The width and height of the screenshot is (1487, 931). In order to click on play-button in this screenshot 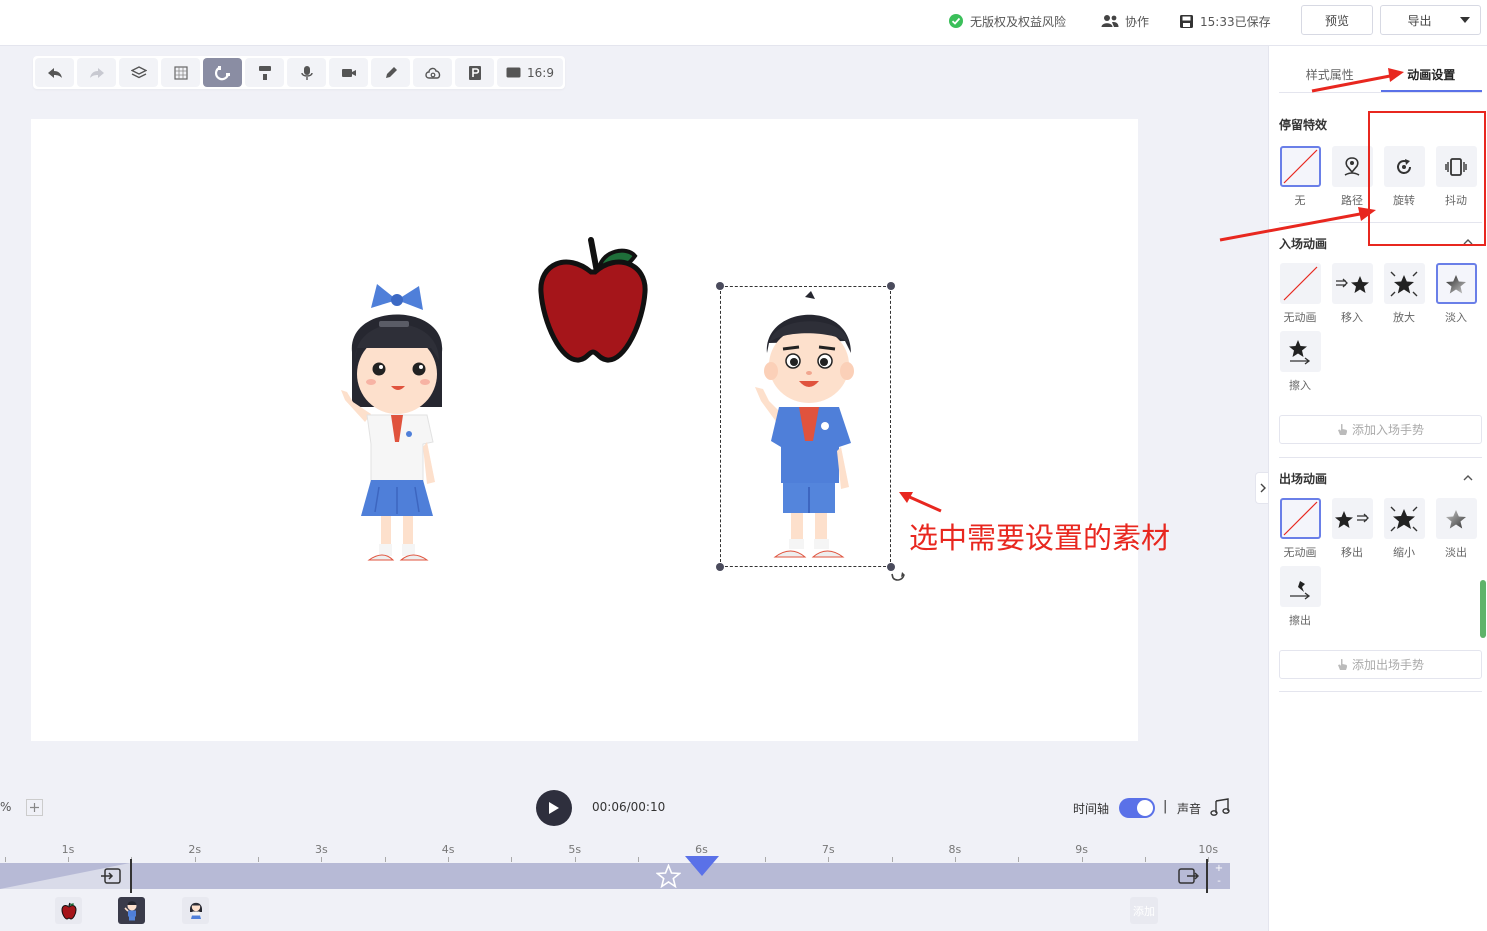, I will do `click(554, 808)`.